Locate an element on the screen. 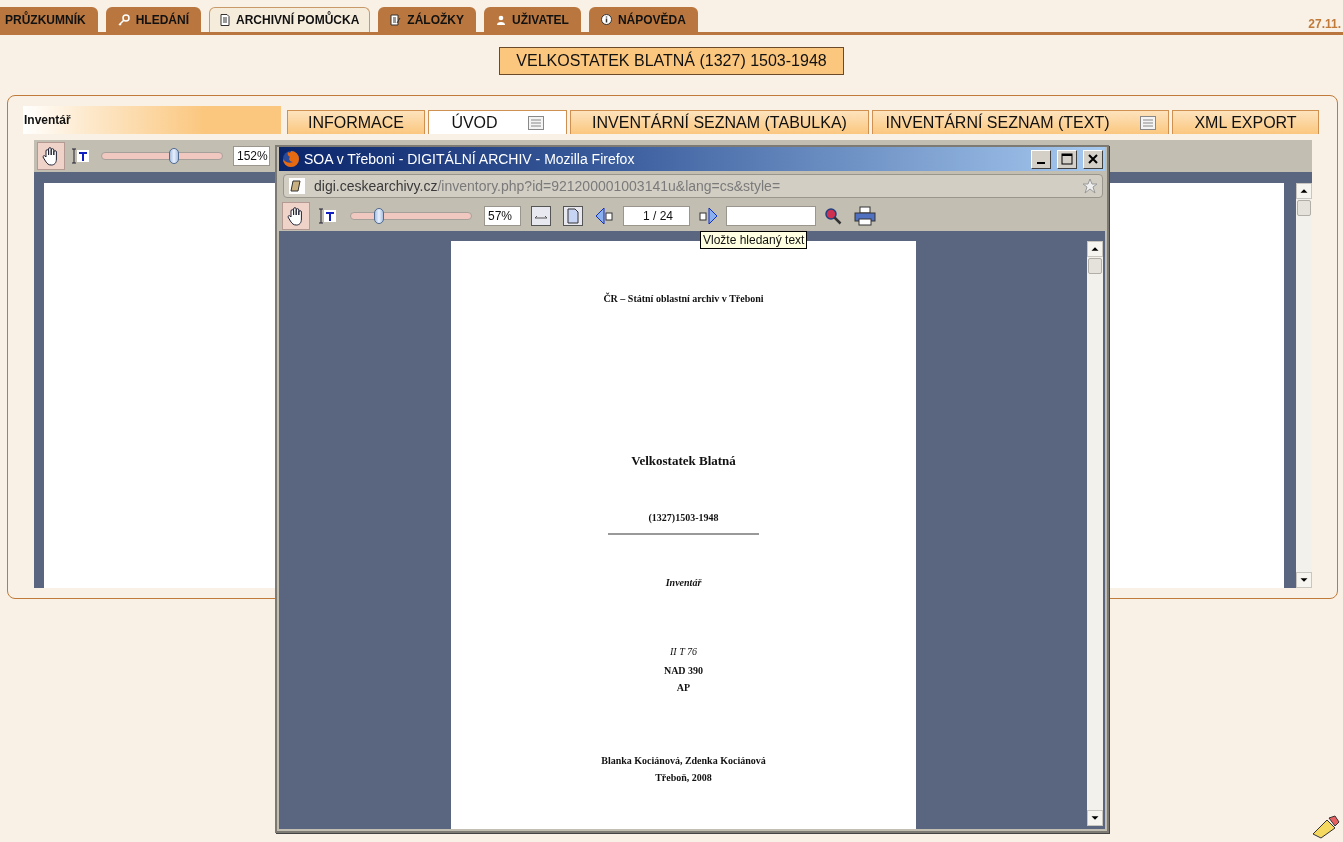 The width and height of the screenshot is (1343, 842). info-icon is located at coordinates (606, 19).